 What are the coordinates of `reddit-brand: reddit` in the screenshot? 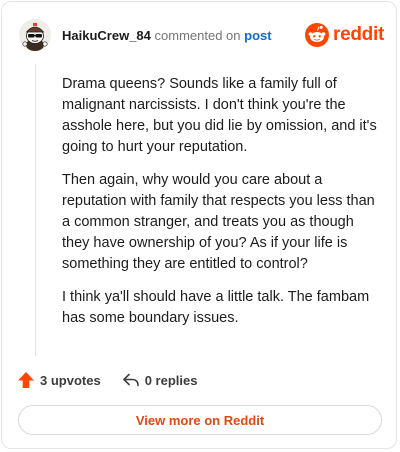 It's located at (344, 35).